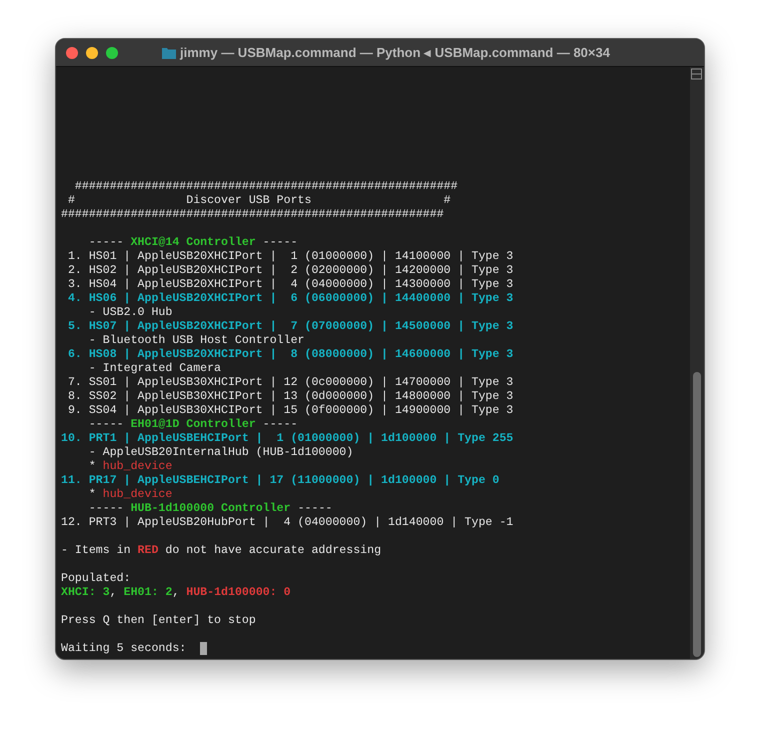 The height and width of the screenshot is (735, 760). What do you see at coordinates (130, 313) in the screenshot?
I see `terminal-line: - USB2.0 Hub` at bounding box center [130, 313].